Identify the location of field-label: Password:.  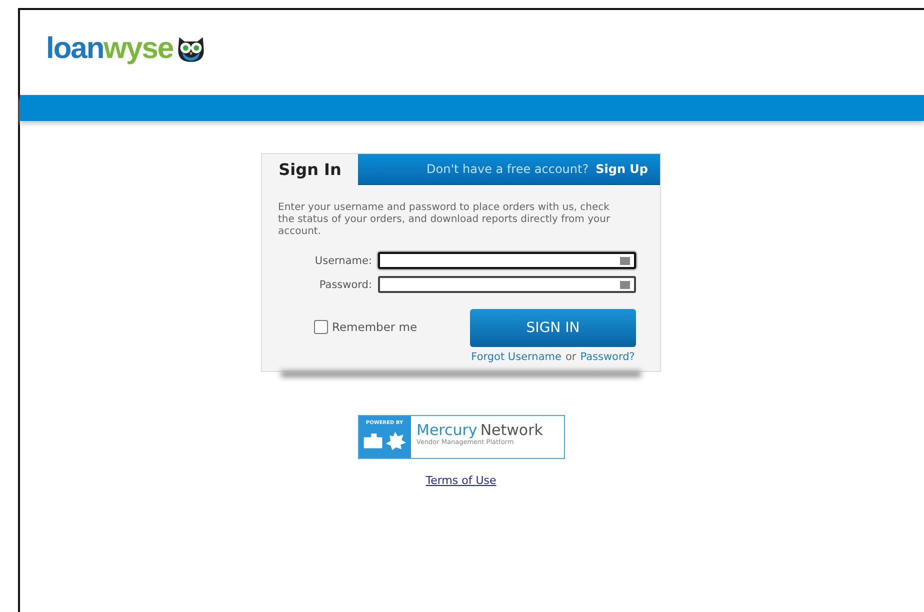
(345, 284).